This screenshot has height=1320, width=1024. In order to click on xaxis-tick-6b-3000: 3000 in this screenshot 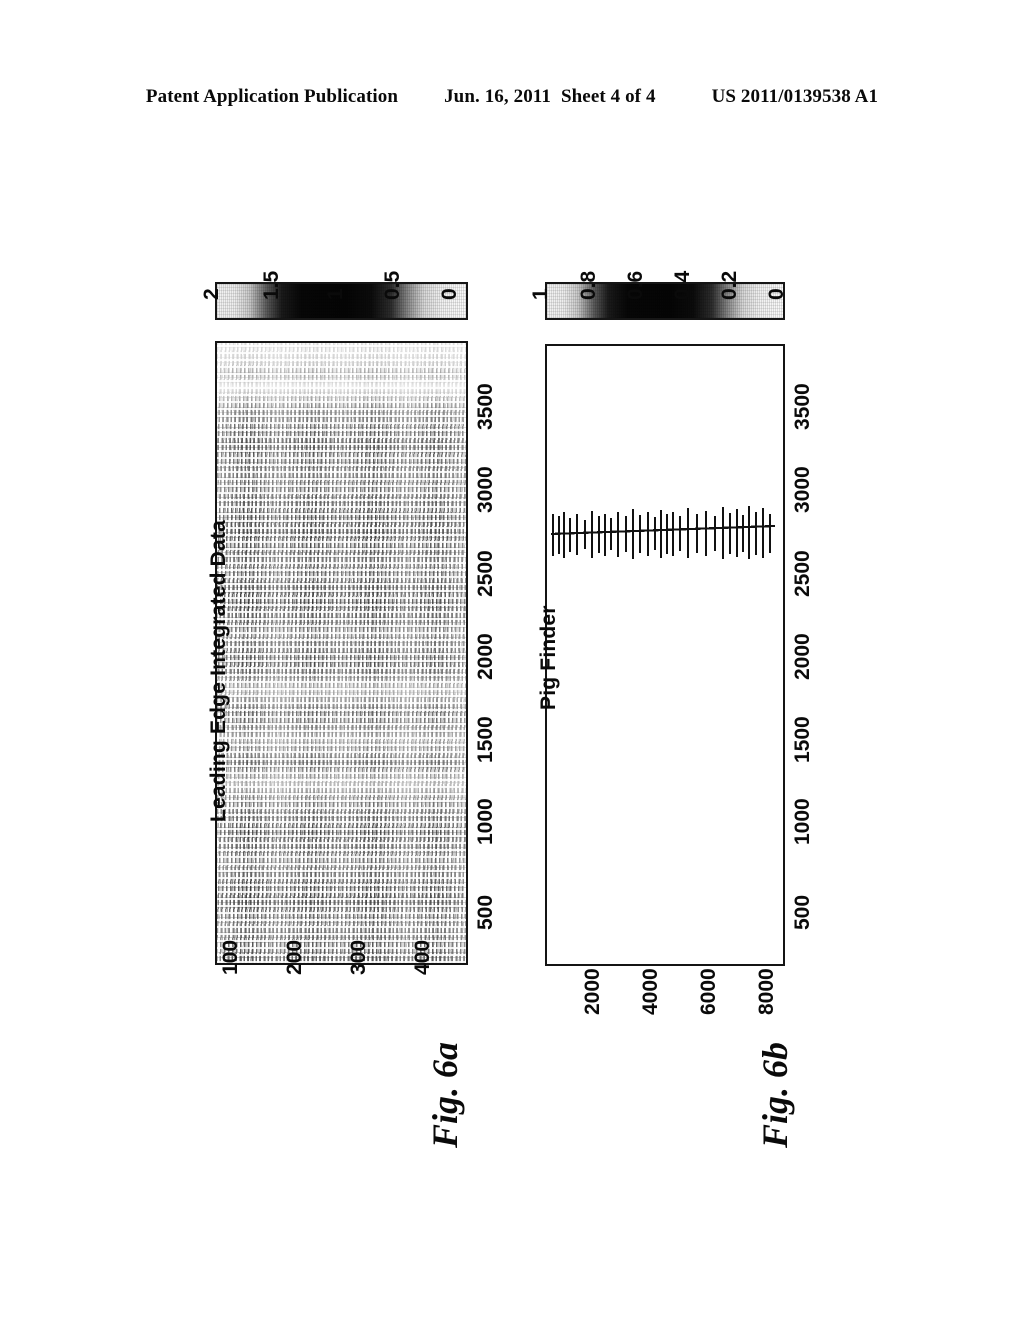, I will do `click(802, 489)`.